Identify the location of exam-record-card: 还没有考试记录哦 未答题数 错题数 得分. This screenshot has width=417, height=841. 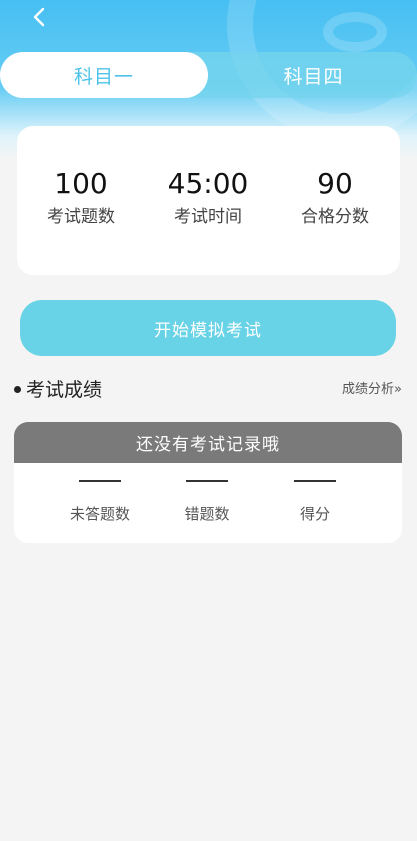
(208, 482).